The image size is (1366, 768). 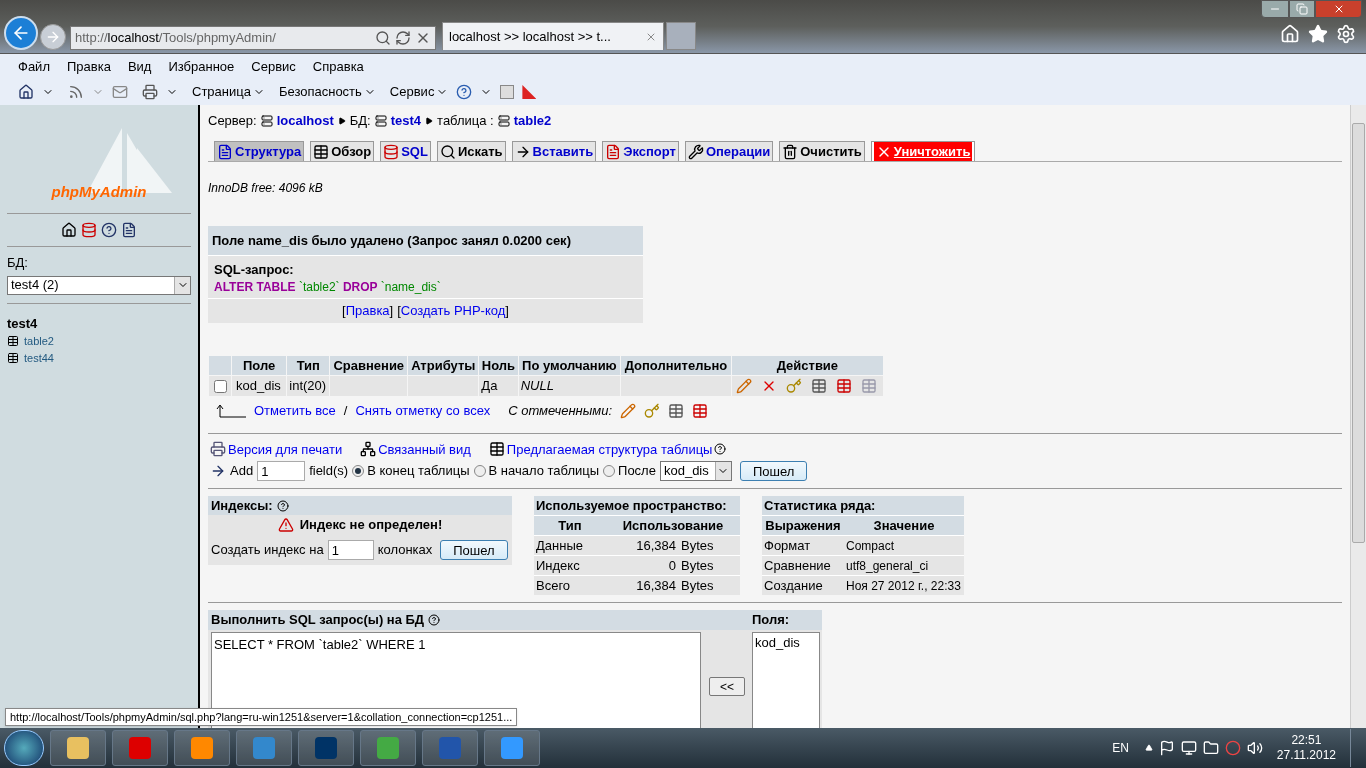 What do you see at coordinates (676, 365) in the screenshot?
I see `column-header: Дополнительно` at bounding box center [676, 365].